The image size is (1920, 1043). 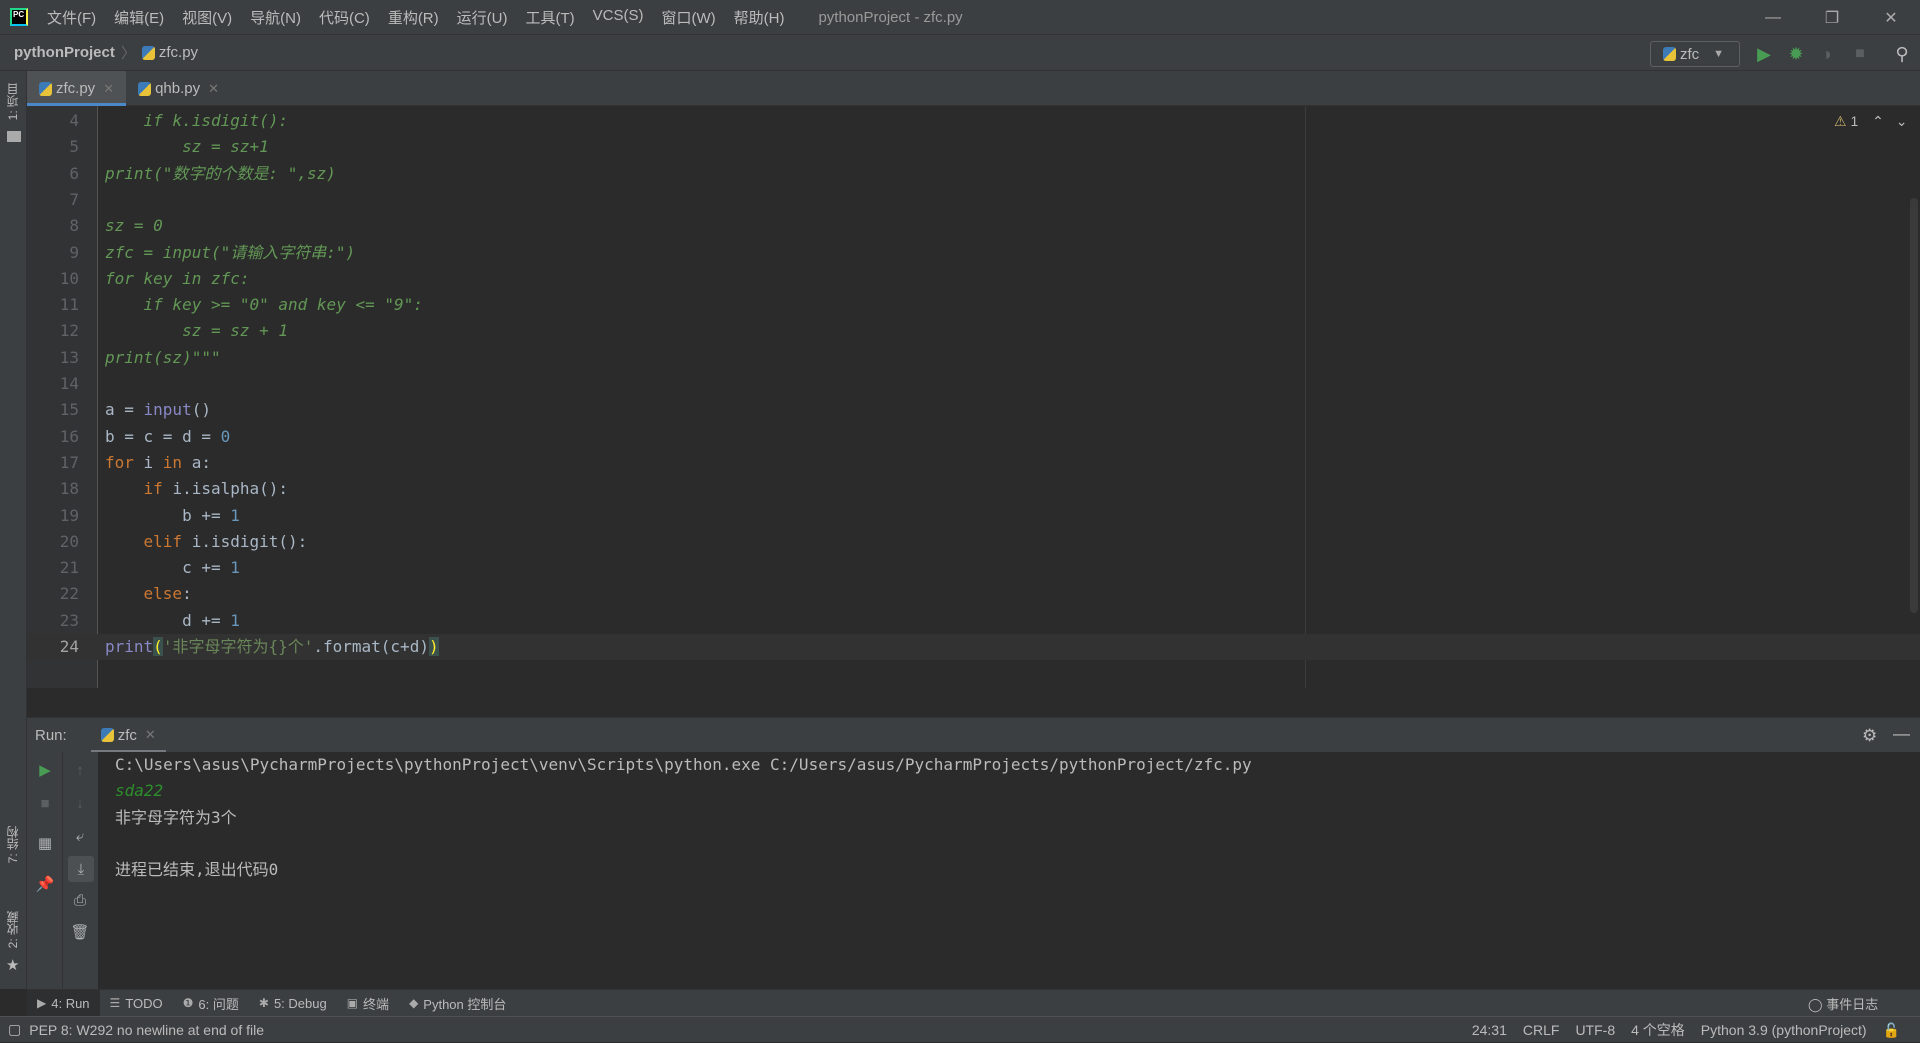 I want to click on toggle-tool-windows-icon: ▢, so click(x=14, y=1029).